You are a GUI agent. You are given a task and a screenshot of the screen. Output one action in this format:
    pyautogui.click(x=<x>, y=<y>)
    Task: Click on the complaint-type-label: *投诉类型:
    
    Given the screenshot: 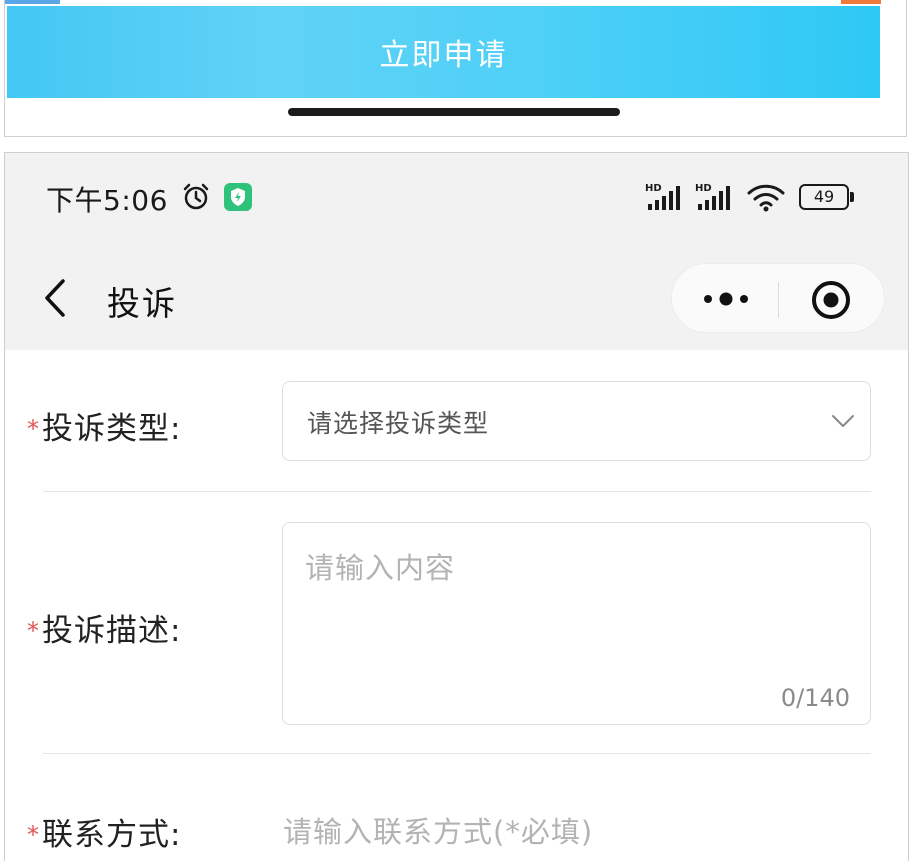 What is the action you would take?
    pyautogui.click(x=104, y=425)
    